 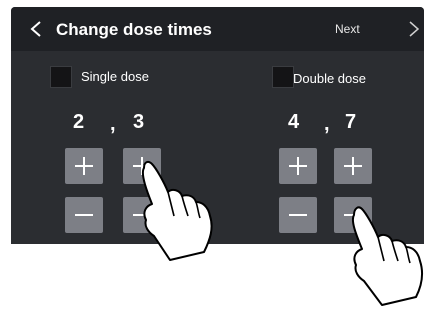 What do you see at coordinates (352, 122) in the screenshot?
I see `double-dose-second-value: 7` at bounding box center [352, 122].